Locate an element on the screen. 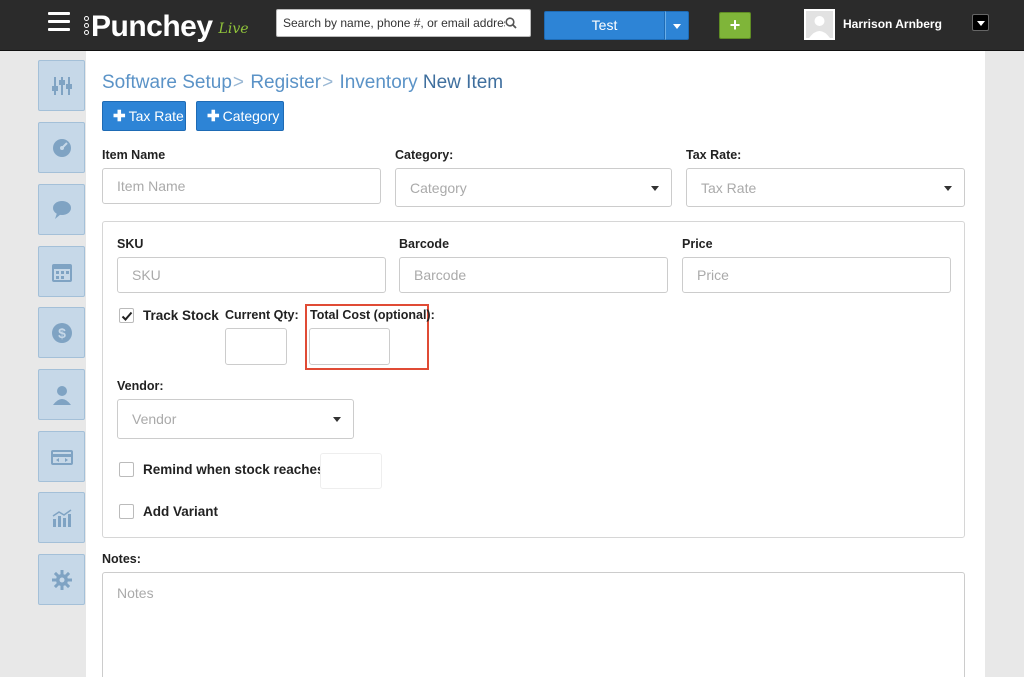 The image size is (1024, 677). vendor-label: Vendor: is located at coordinates (140, 386).